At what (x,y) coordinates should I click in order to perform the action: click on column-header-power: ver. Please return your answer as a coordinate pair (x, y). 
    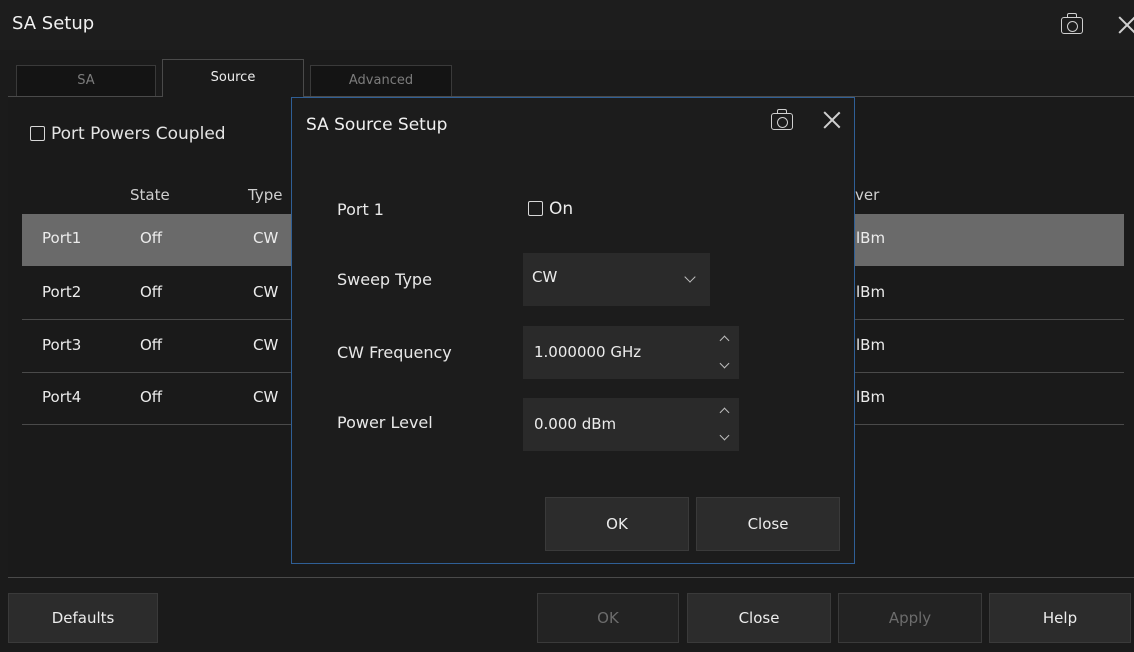
    Looking at the image, I should click on (867, 195).